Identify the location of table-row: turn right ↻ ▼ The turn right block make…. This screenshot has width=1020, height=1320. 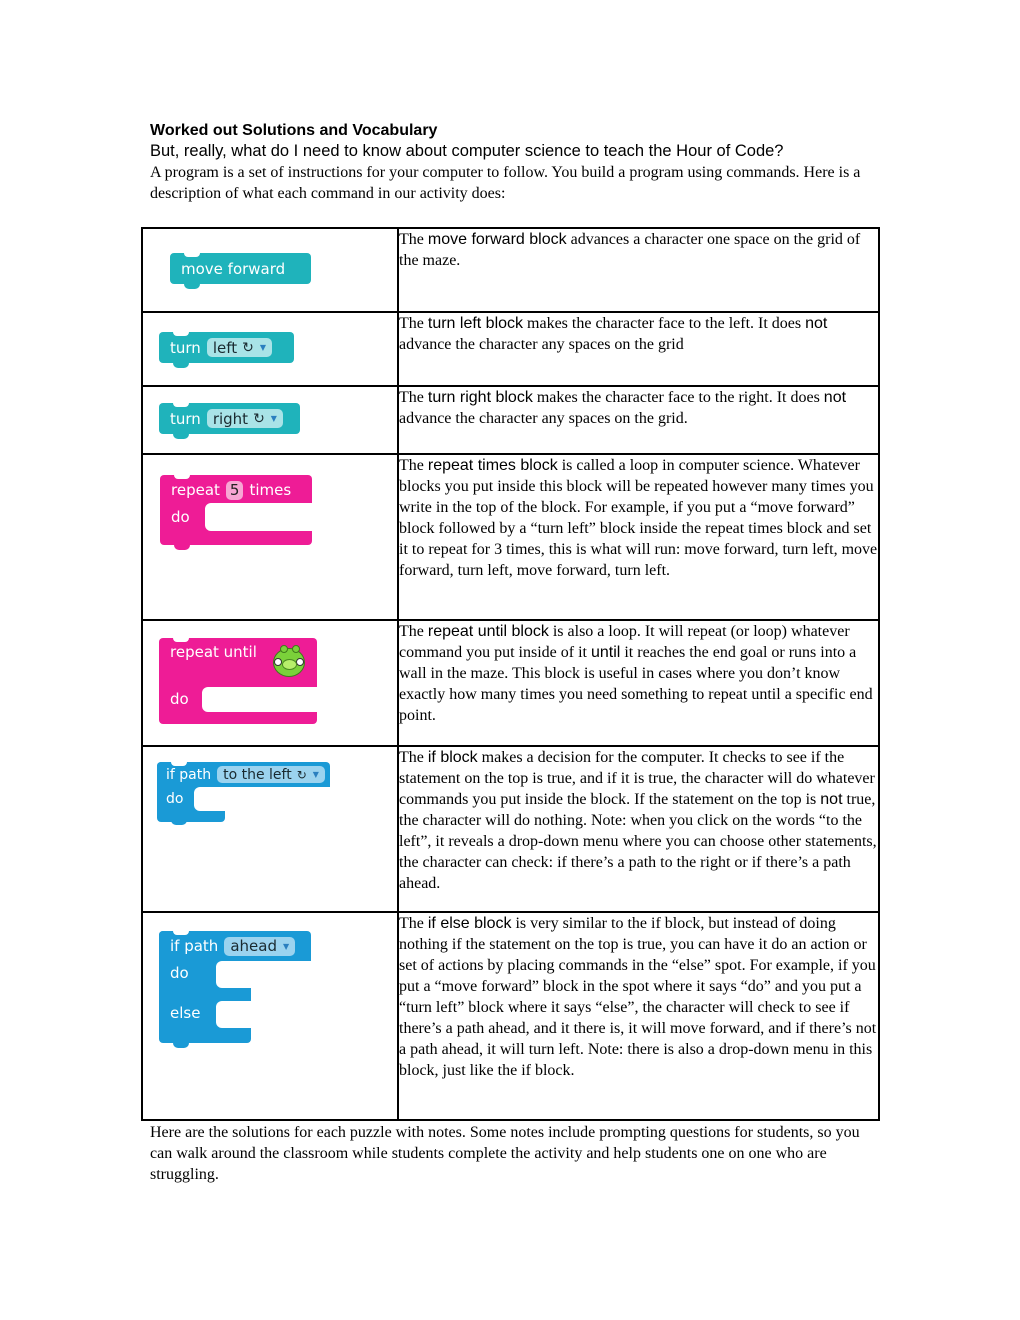
(510, 420).